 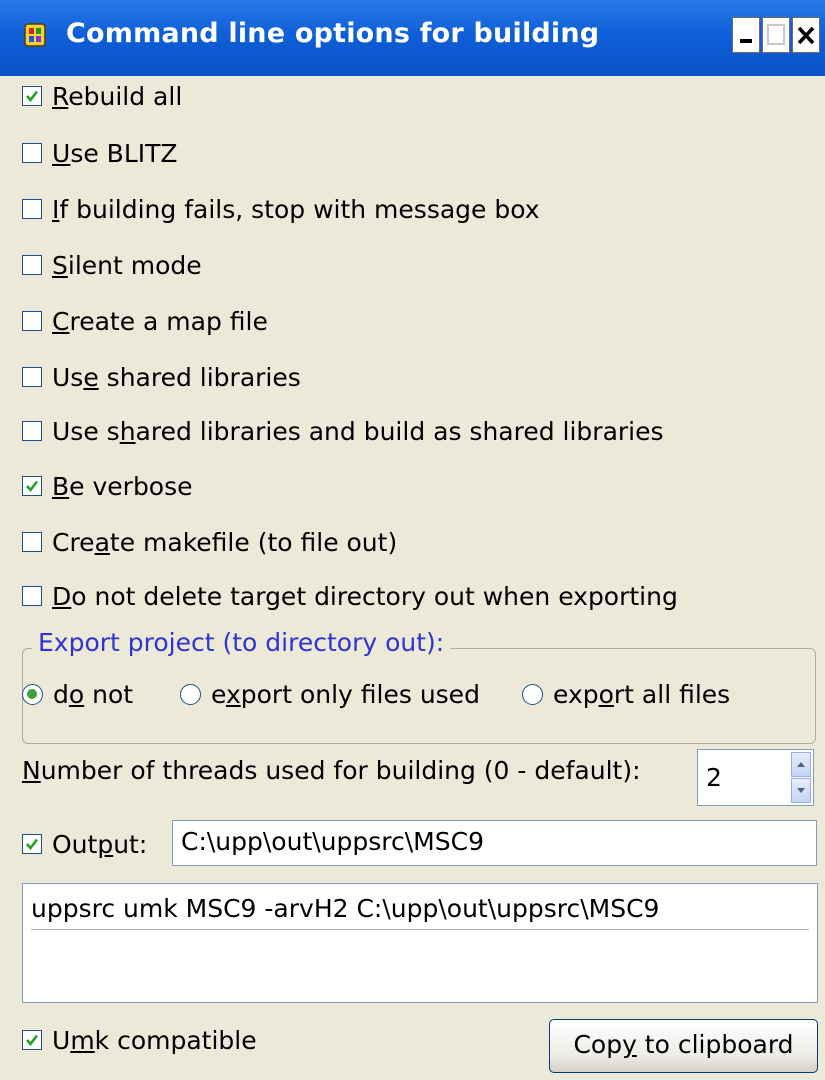 I want to click on use-blitz-checkbox, so click(x=32, y=153).